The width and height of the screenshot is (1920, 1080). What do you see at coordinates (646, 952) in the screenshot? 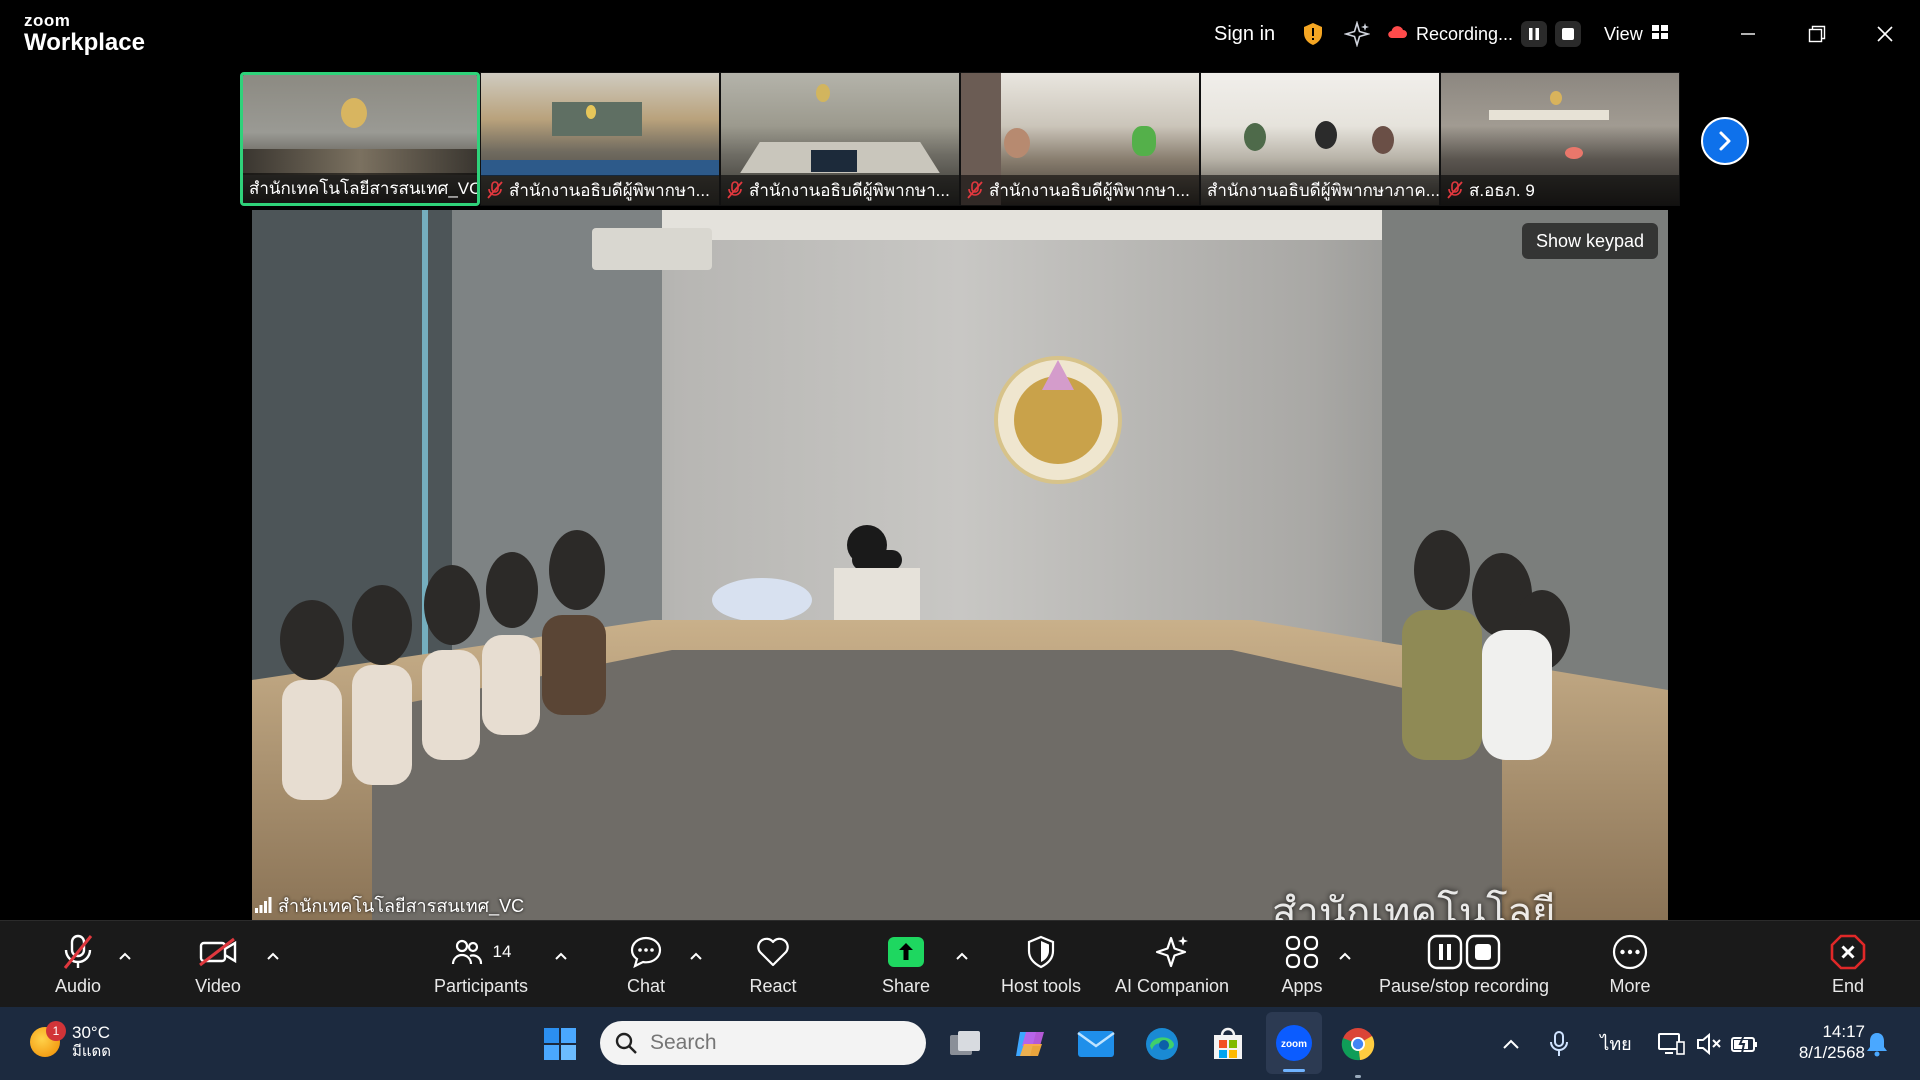
I see `chat-icon` at bounding box center [646, 952].